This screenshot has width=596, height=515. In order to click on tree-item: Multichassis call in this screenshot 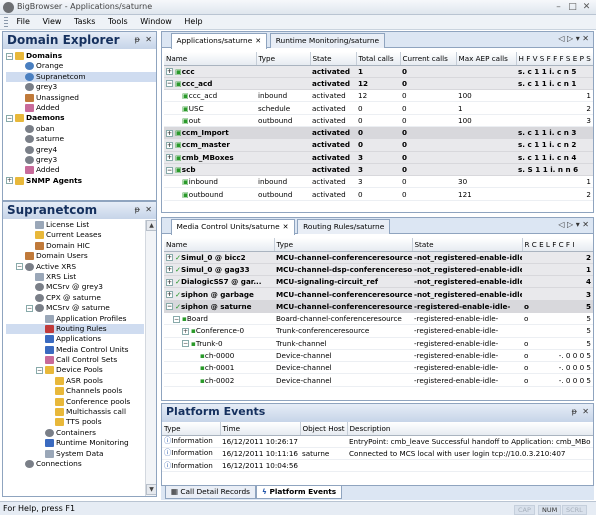, I will do `click(75, 412)`.